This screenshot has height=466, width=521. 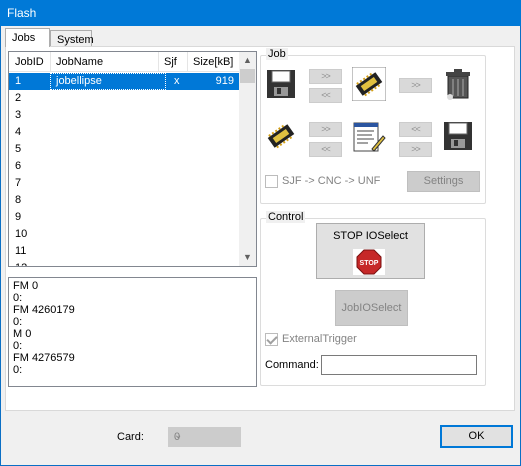 What do you see at coordinates (277, 54) in the screenshot?
I see `job-group-label: Job` at bounding box center [277, 54].